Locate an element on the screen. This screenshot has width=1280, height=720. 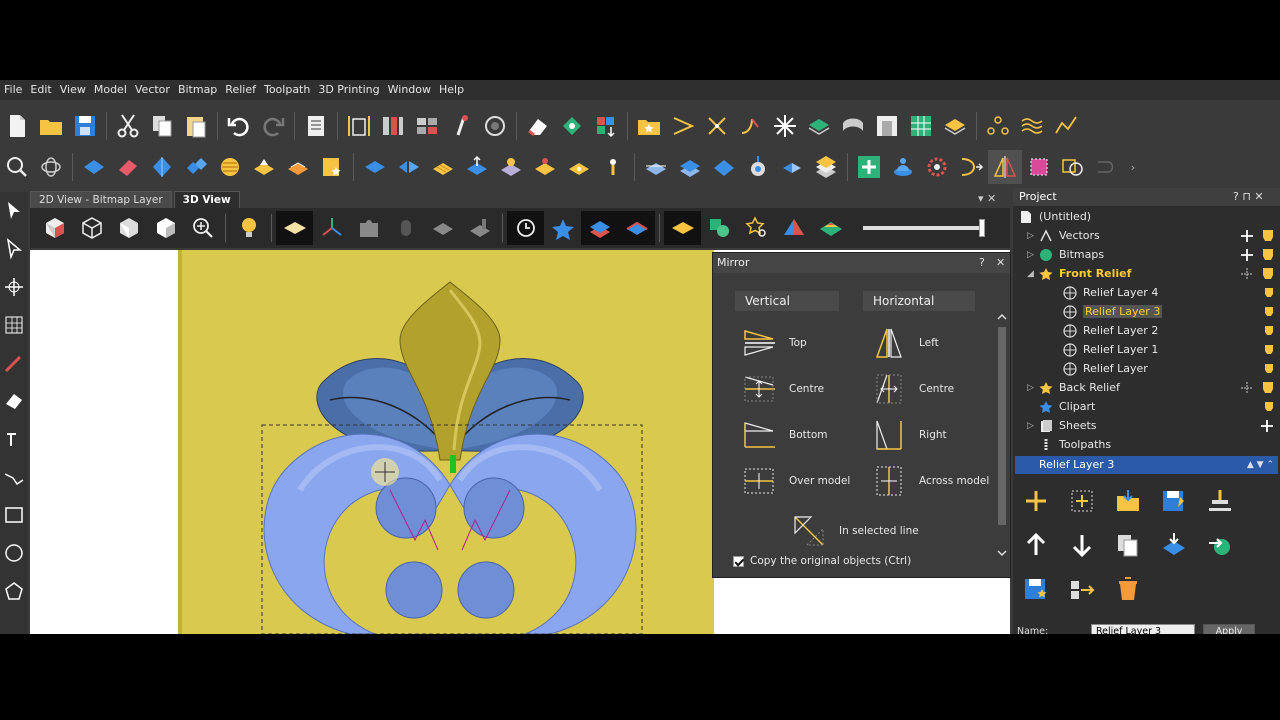
tree-item-bitmaps: ▷ Bitmaps is located at coordinates (1065, 254).